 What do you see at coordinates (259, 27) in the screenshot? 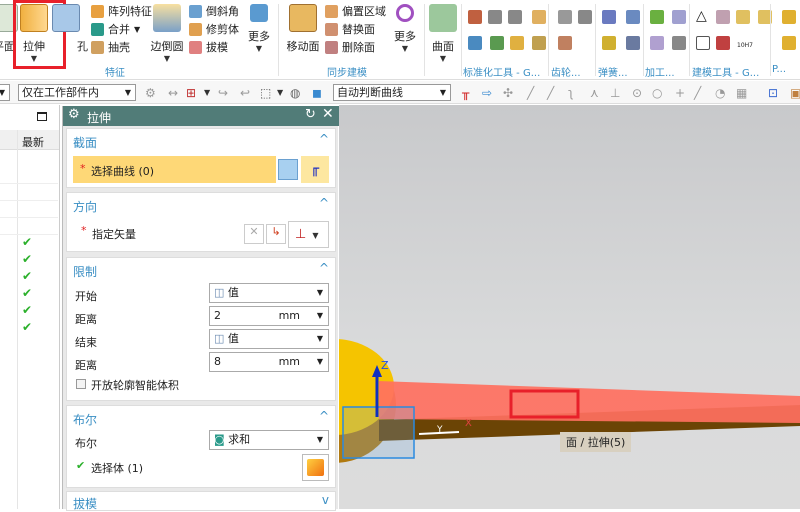
I see `more-feature-button: 更多 ▼` at bounding box center [259, 27].